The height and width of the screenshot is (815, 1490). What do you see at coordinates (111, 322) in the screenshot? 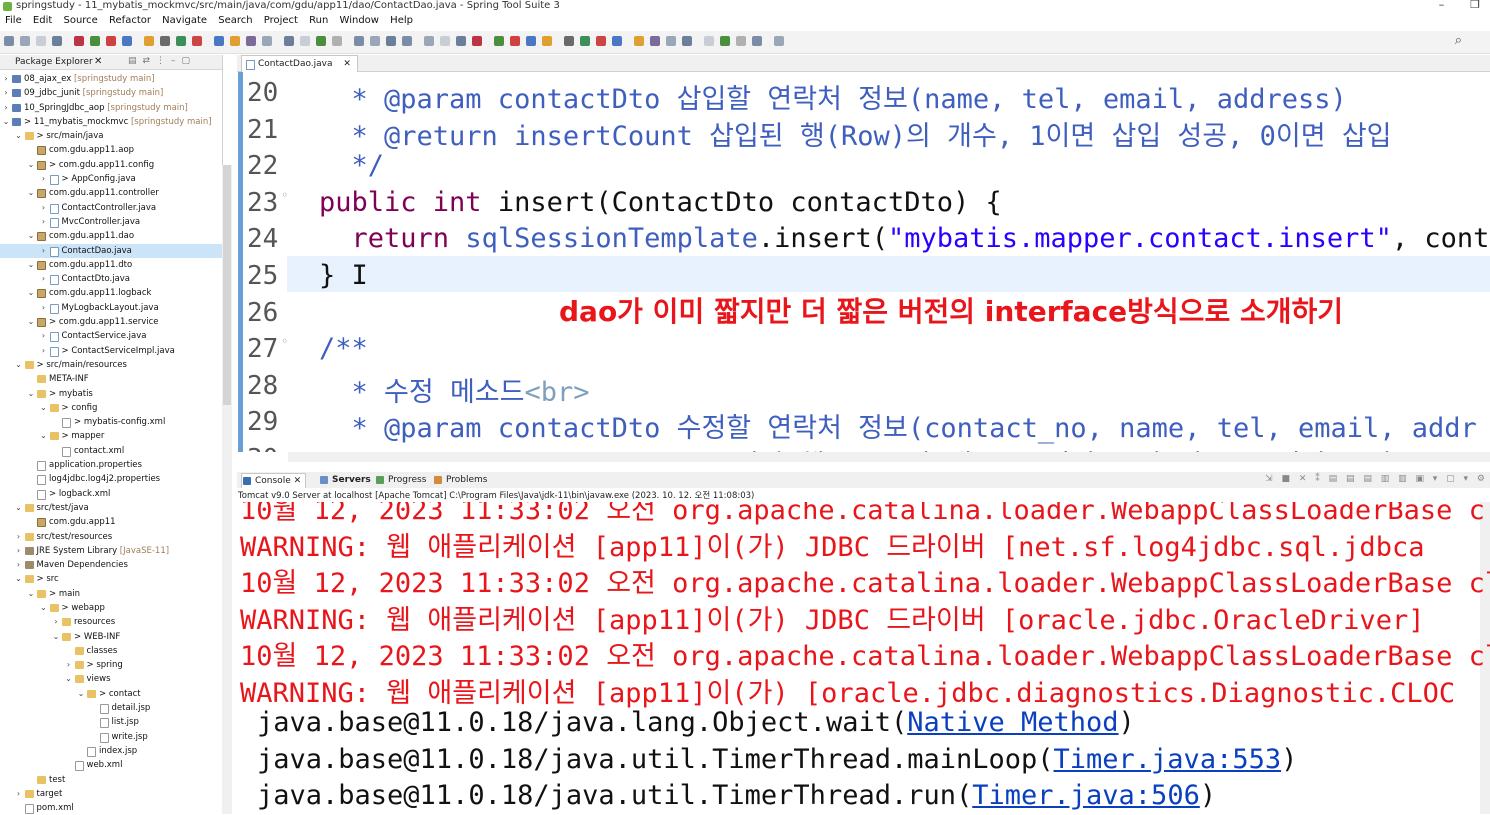
I see `tree-item: ⌄ > com.gdu.app11.service` at bounding box center [111, 322].